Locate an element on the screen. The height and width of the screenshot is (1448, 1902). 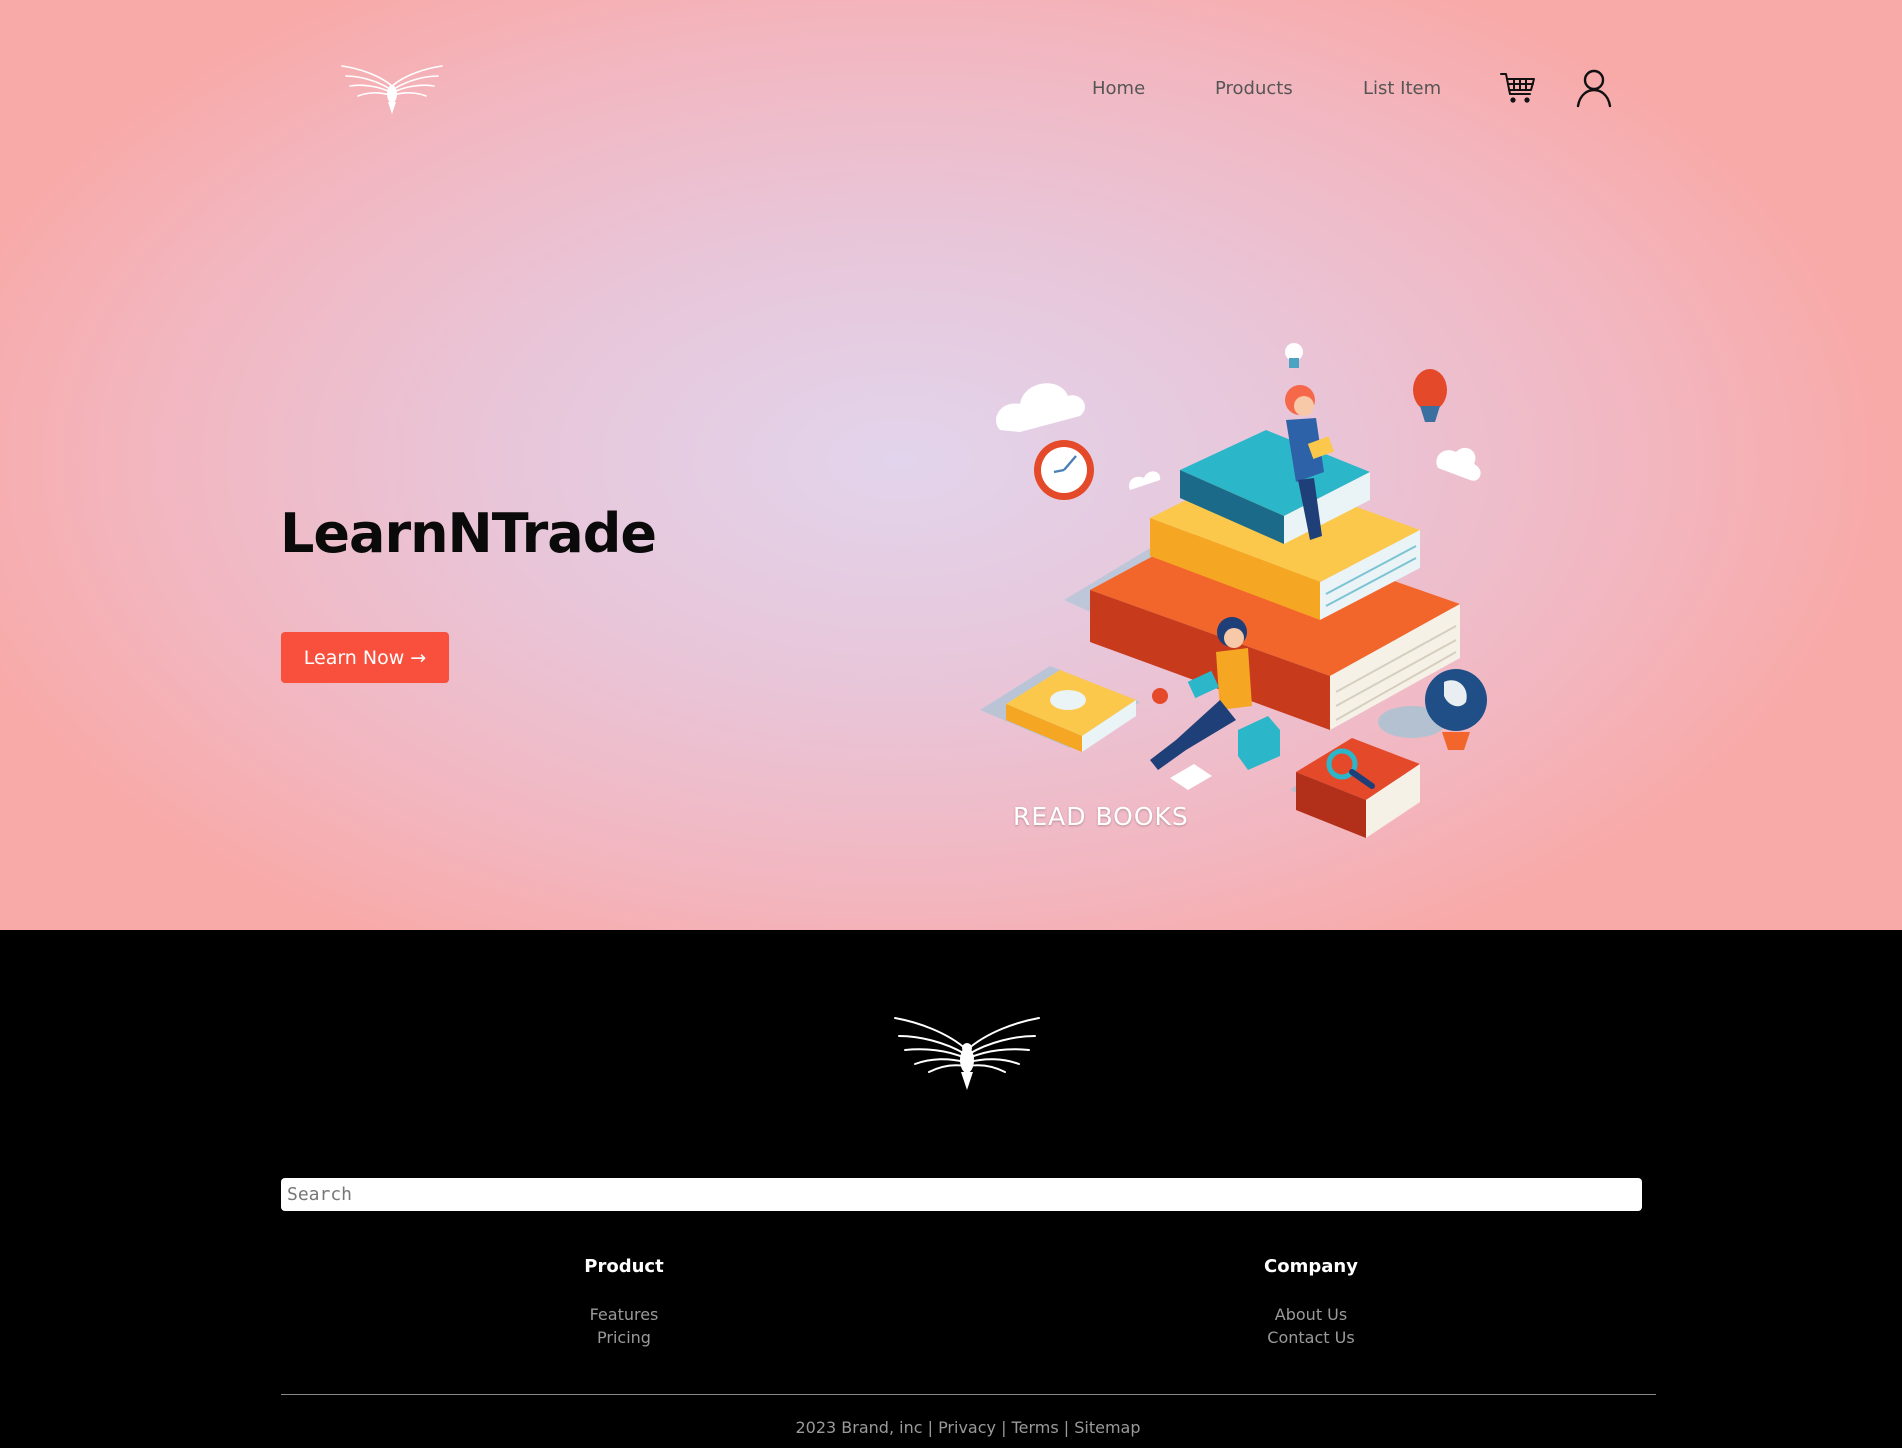
footer-column-heading: Product is located at coordinates (624, 1266).